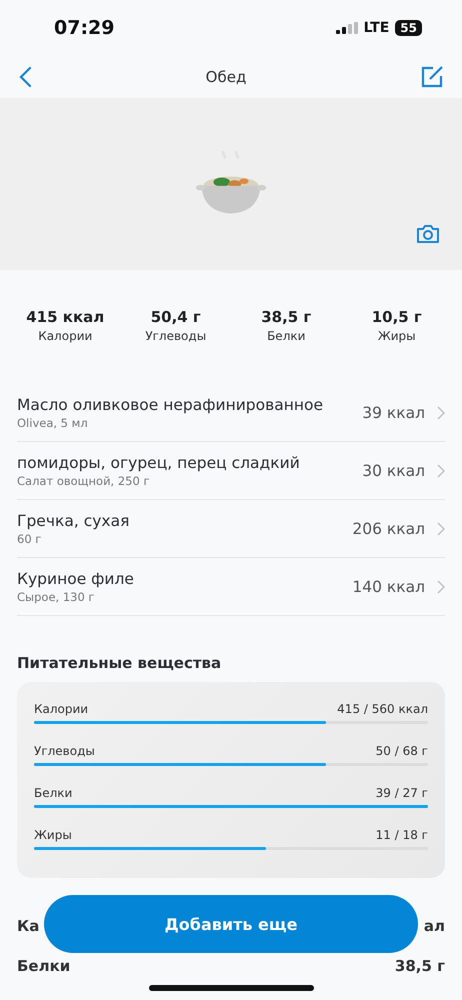  What do you see at coordinates (286, 317) in the screenshot?
I see `total-value: 38,5 г` at bounding box center [286, 317].